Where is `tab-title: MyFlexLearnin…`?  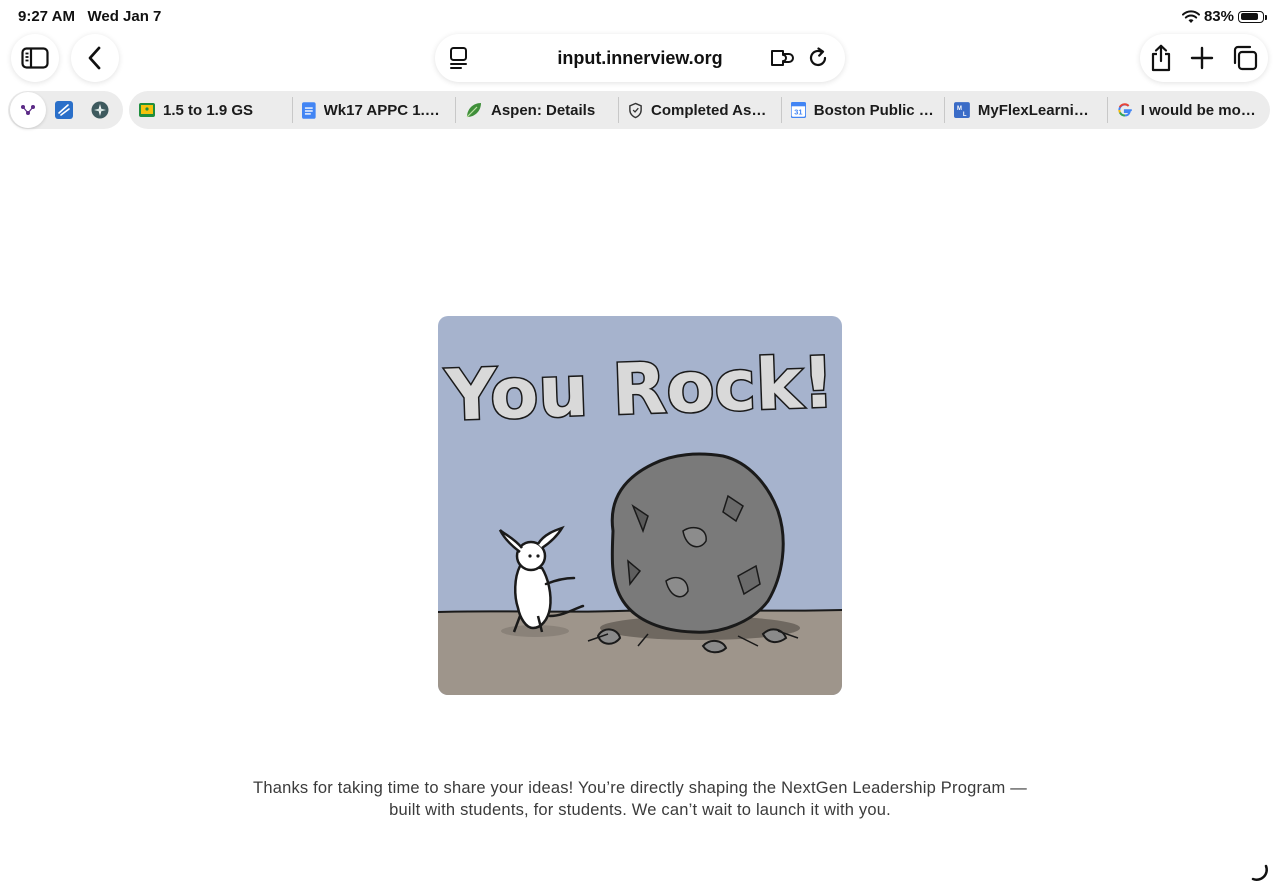 tab-title: MyFlexLearnin… is located at coordinates (1037, 110).